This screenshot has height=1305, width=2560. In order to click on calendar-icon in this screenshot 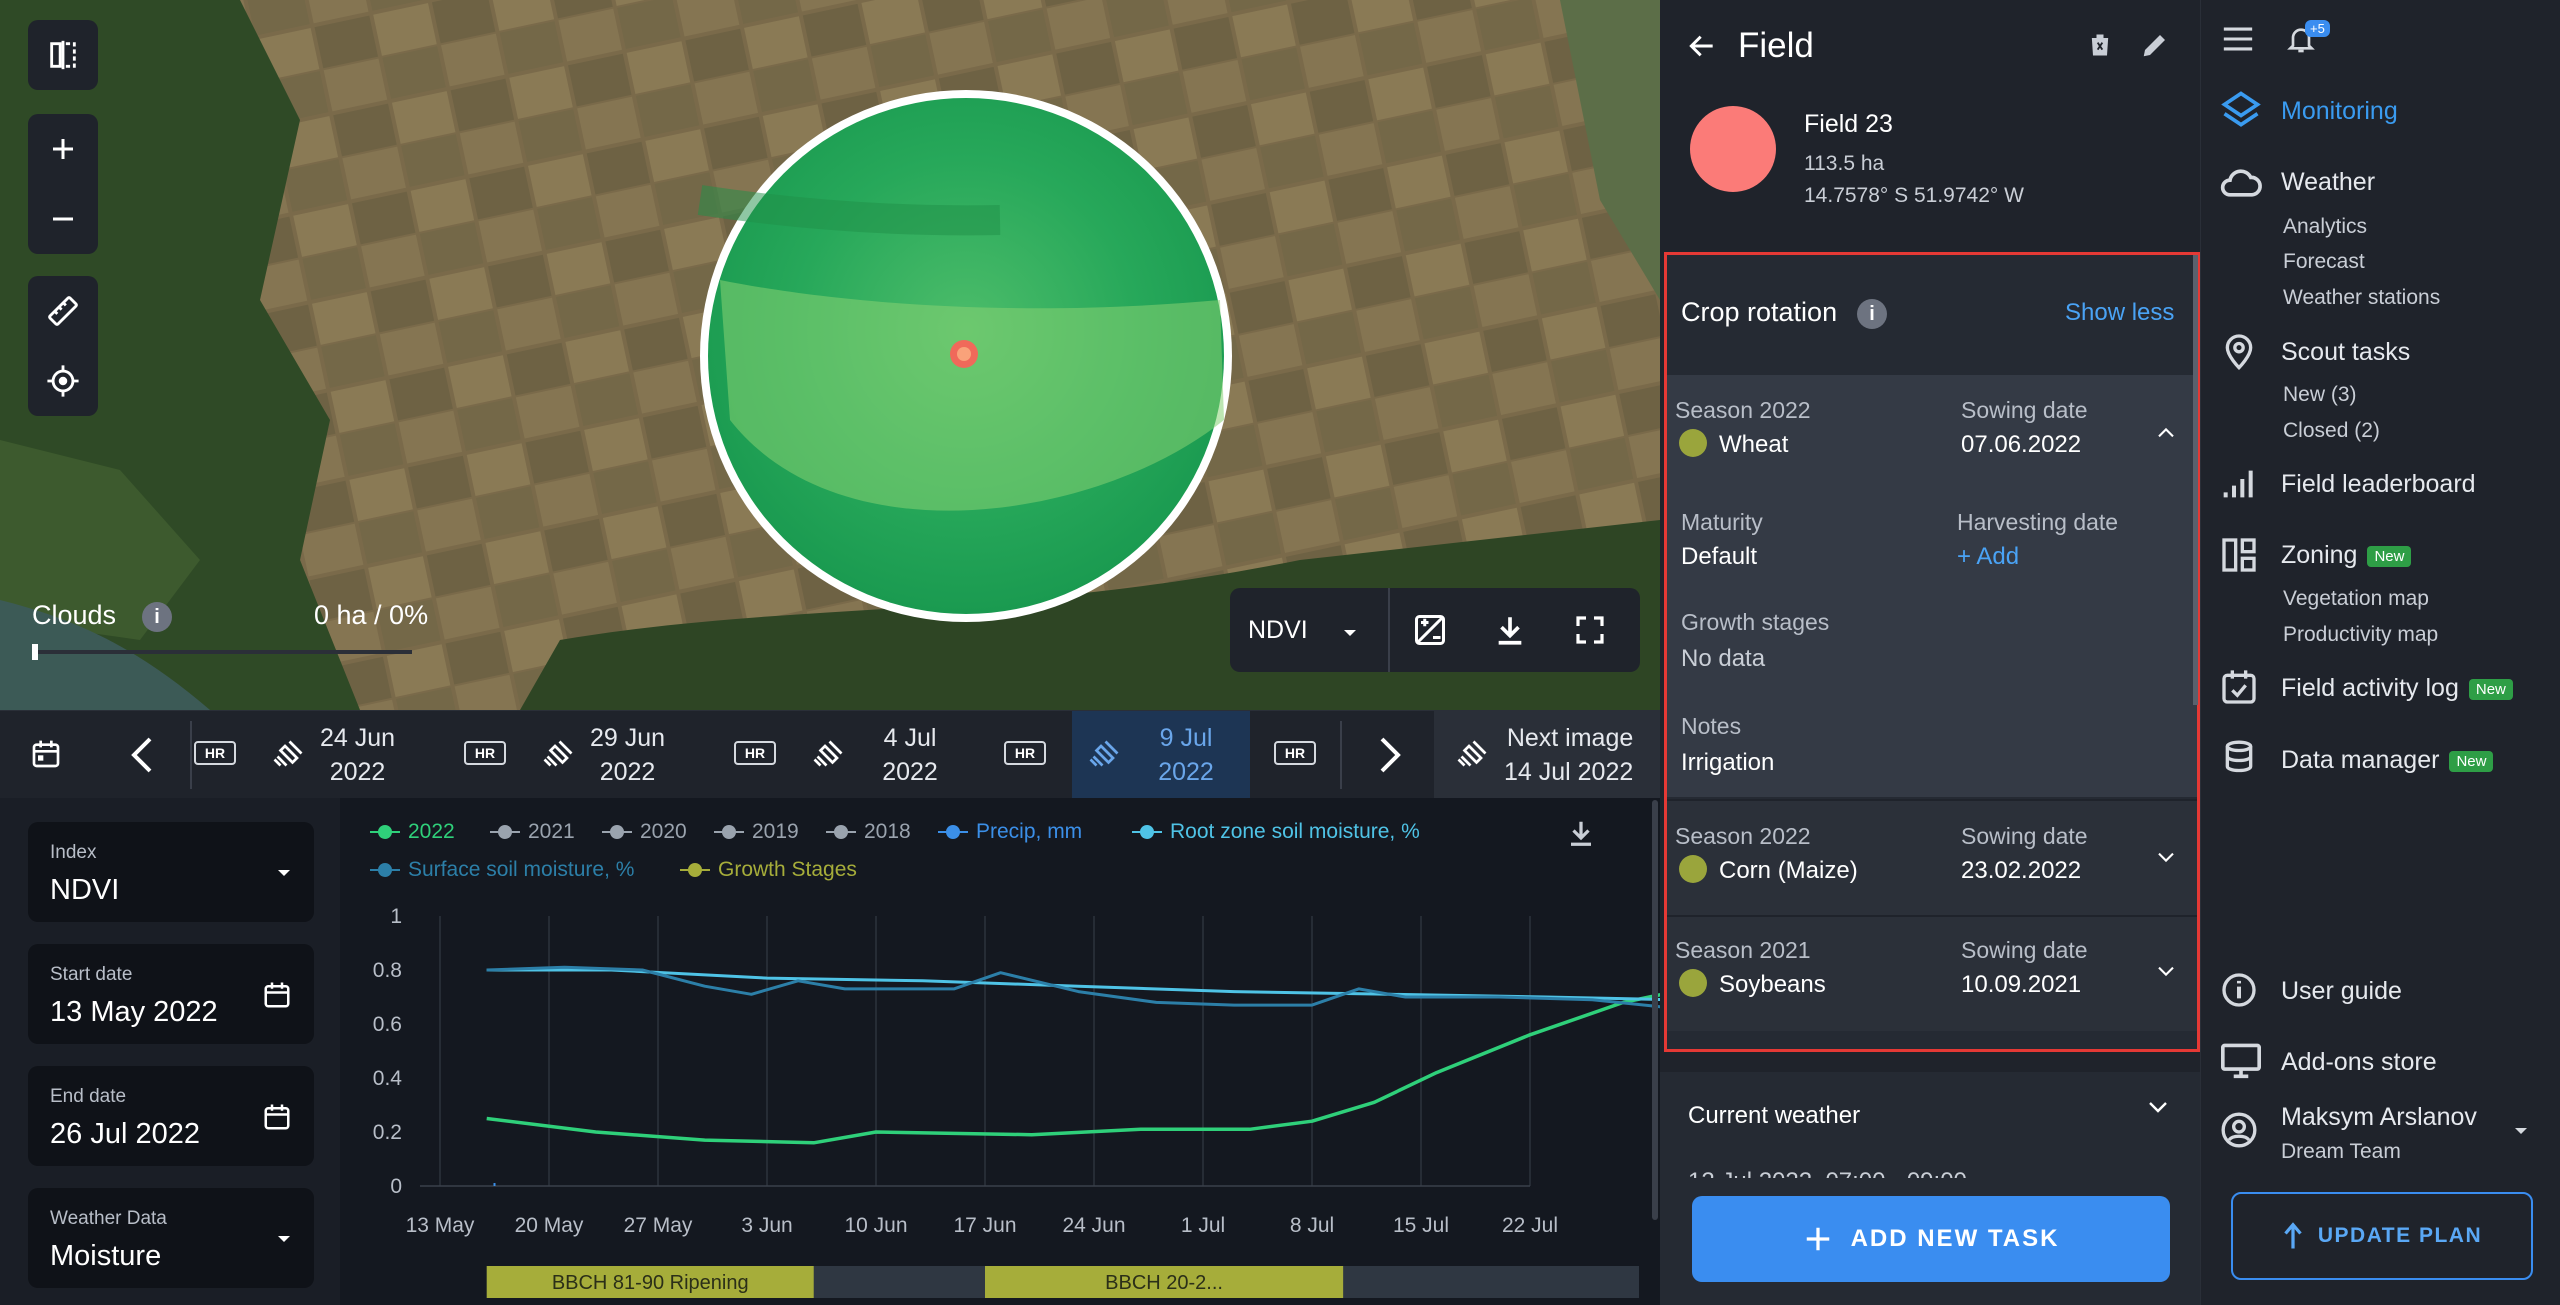, I will do `click(277, 1117)`.